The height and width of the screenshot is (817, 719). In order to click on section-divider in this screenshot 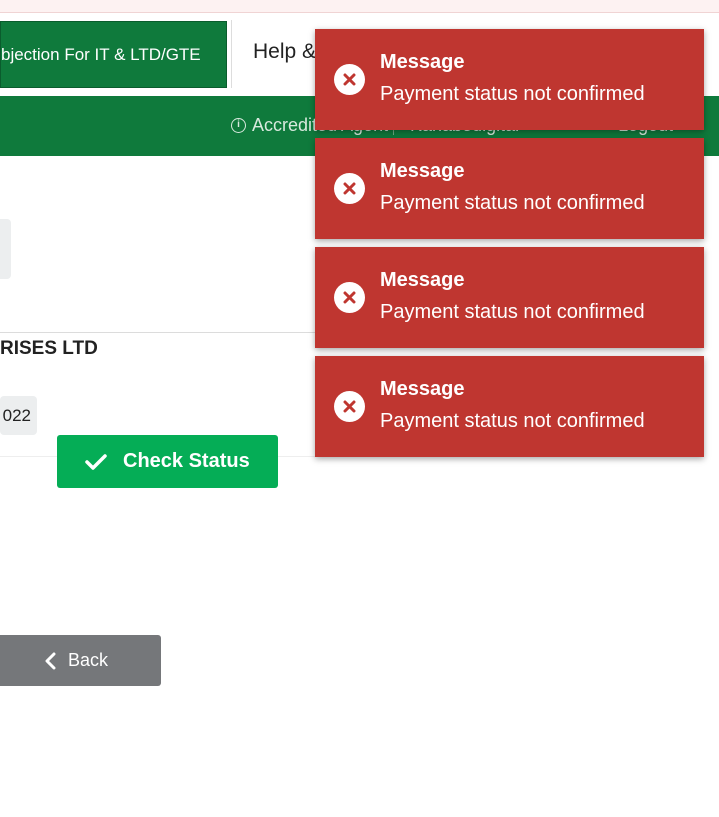, I will do `click(159, 332)`.